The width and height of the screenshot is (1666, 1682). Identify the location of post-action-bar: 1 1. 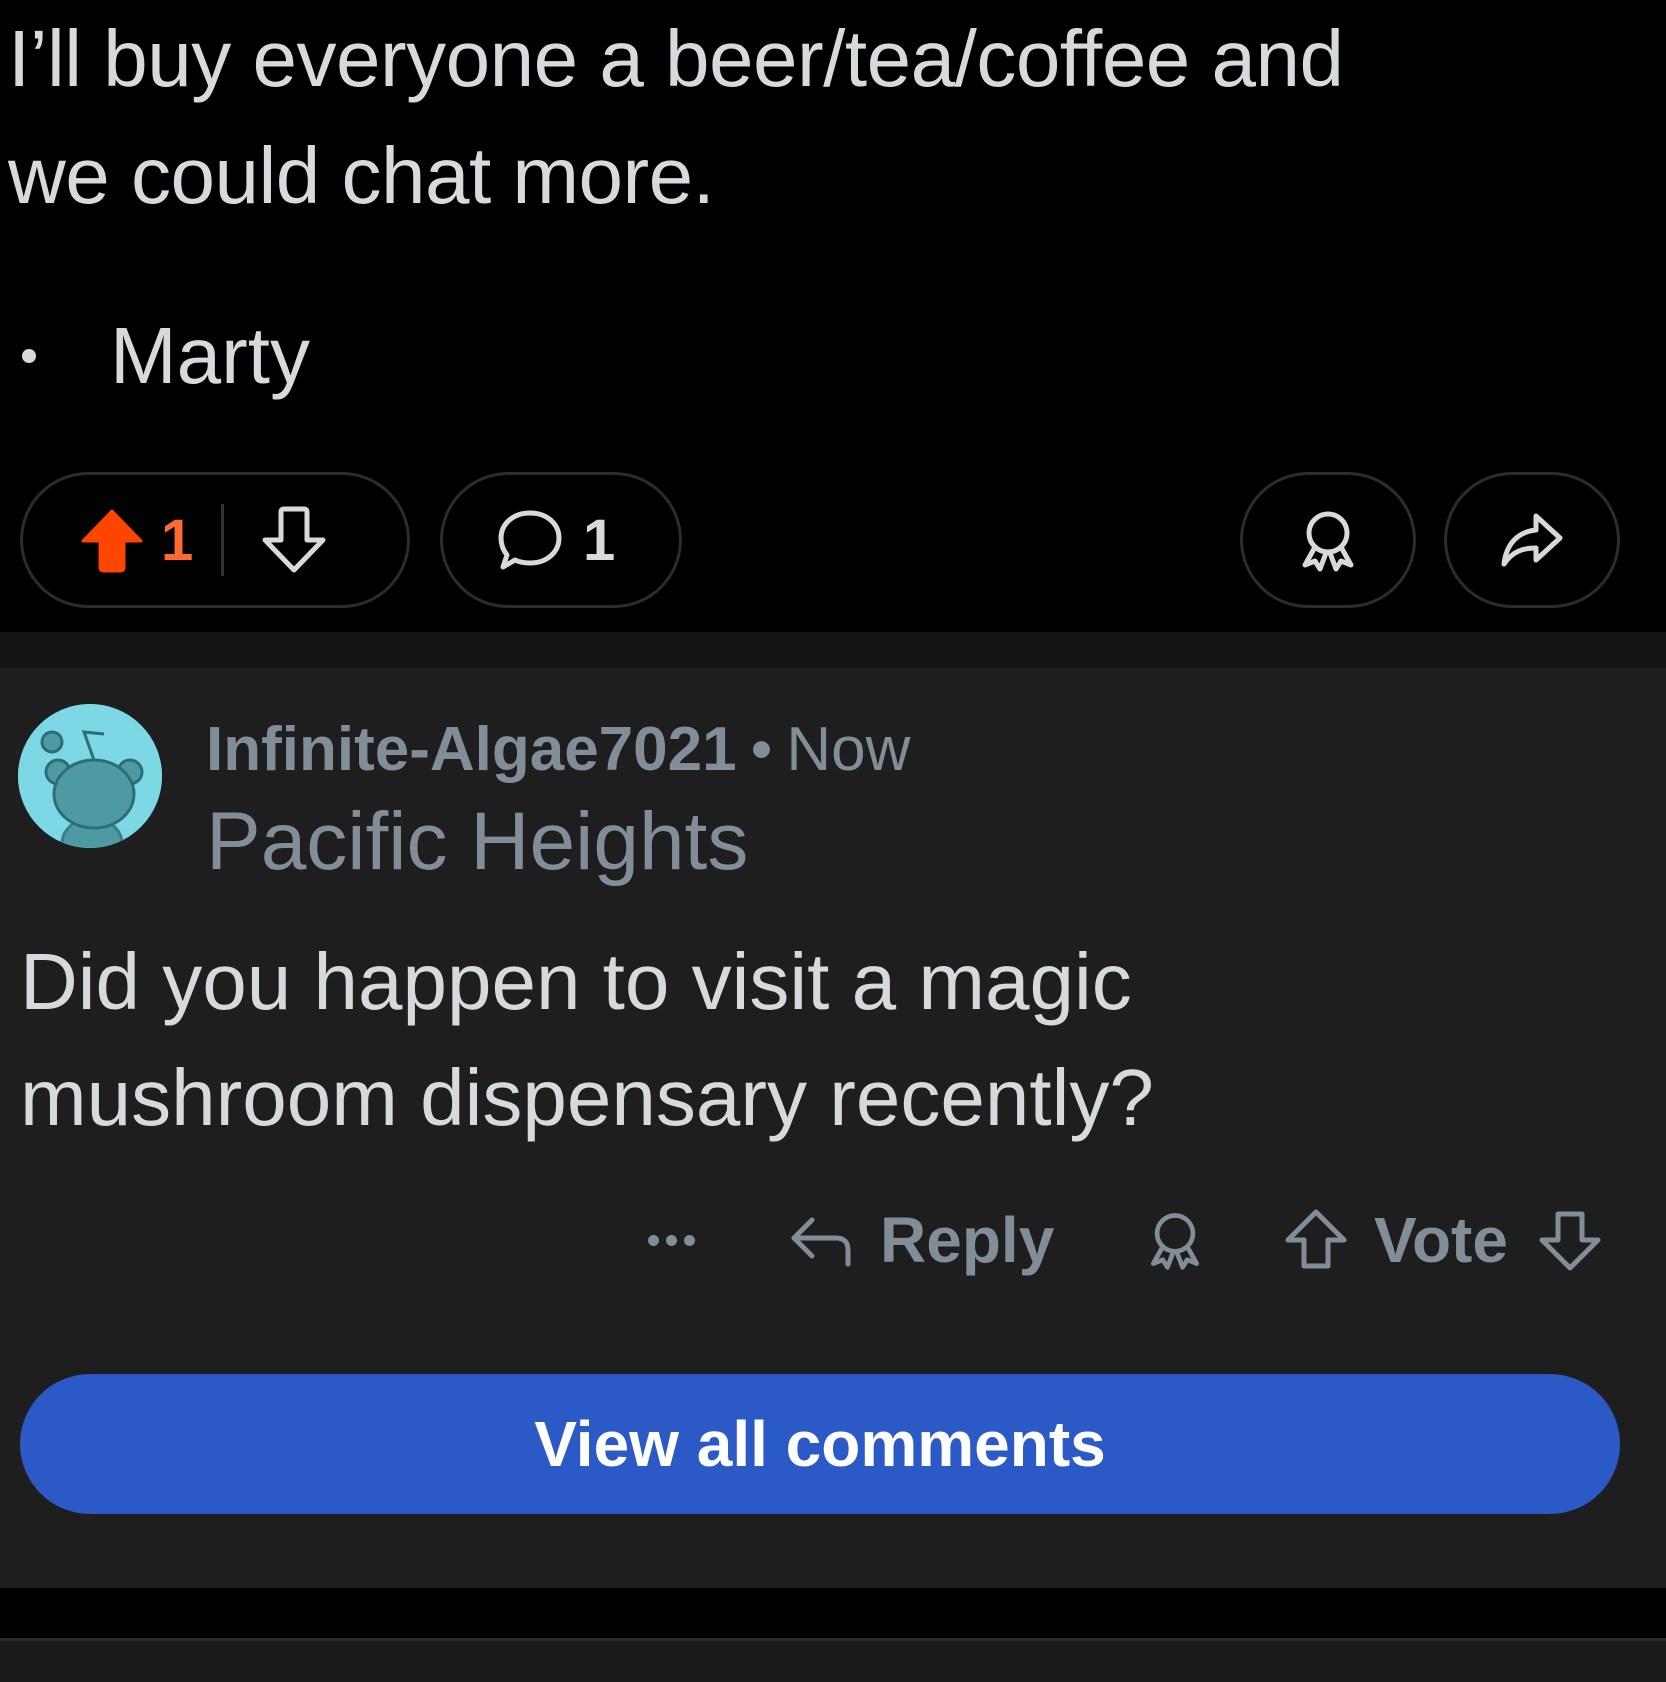
(833, 542).